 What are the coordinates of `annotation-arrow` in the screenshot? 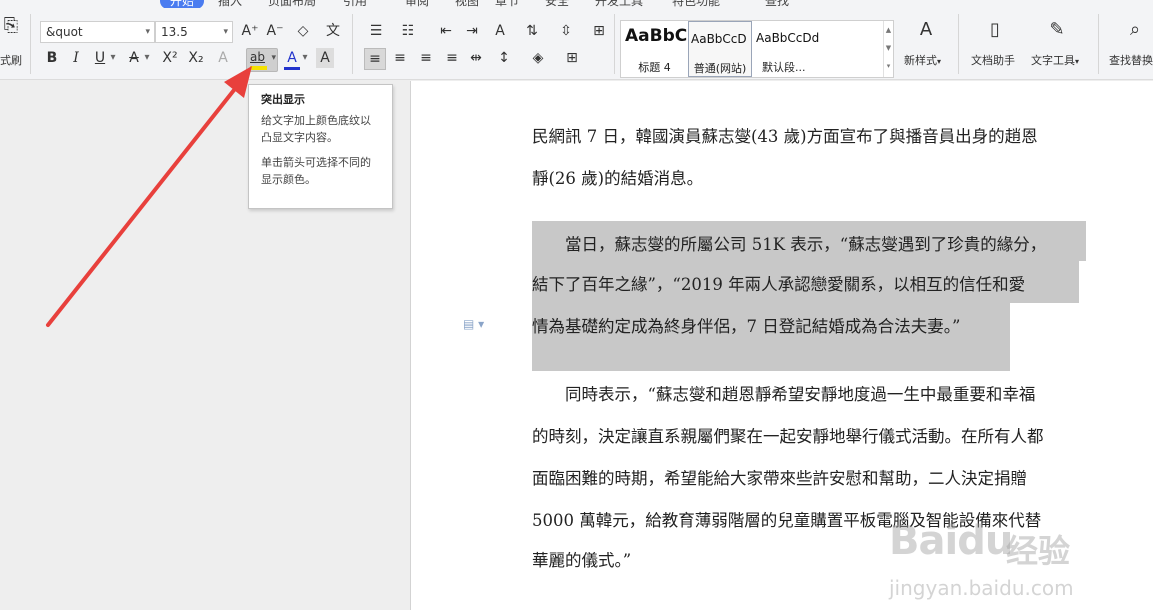 It's located at (149, 196).